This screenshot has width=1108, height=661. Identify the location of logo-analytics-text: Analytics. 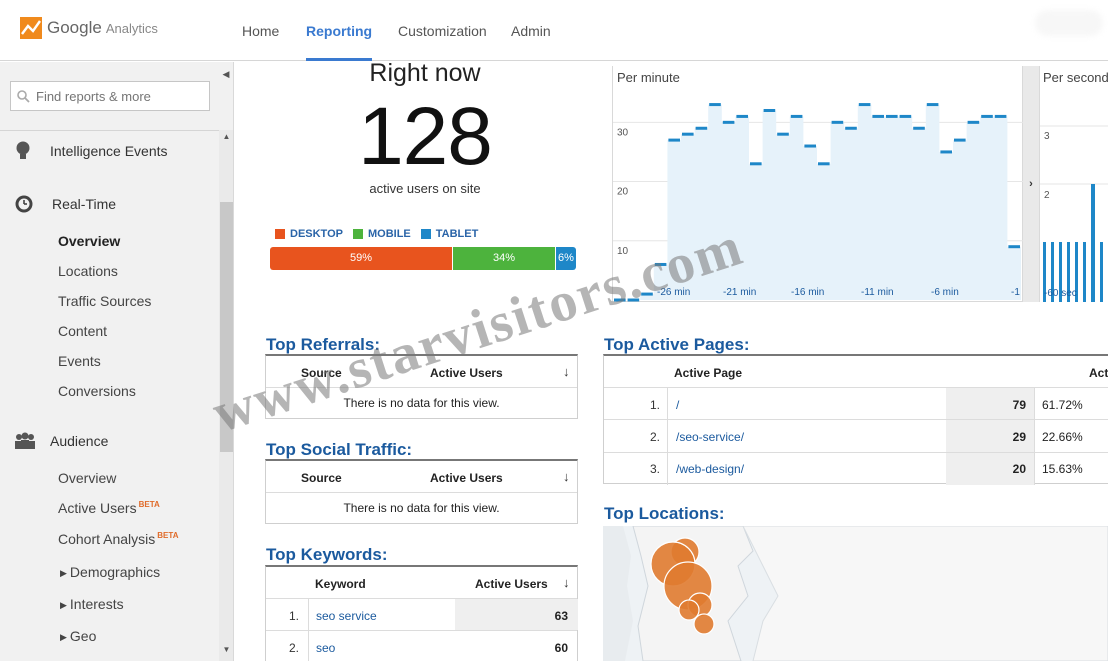
(131, 28).